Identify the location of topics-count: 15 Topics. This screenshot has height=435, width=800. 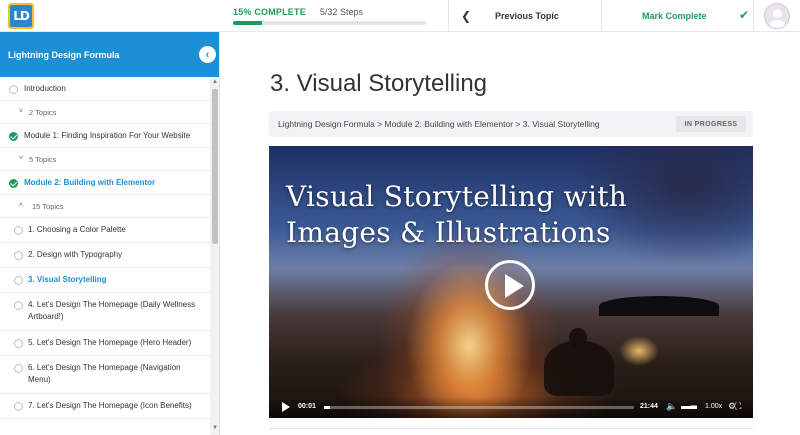
(48, 206).